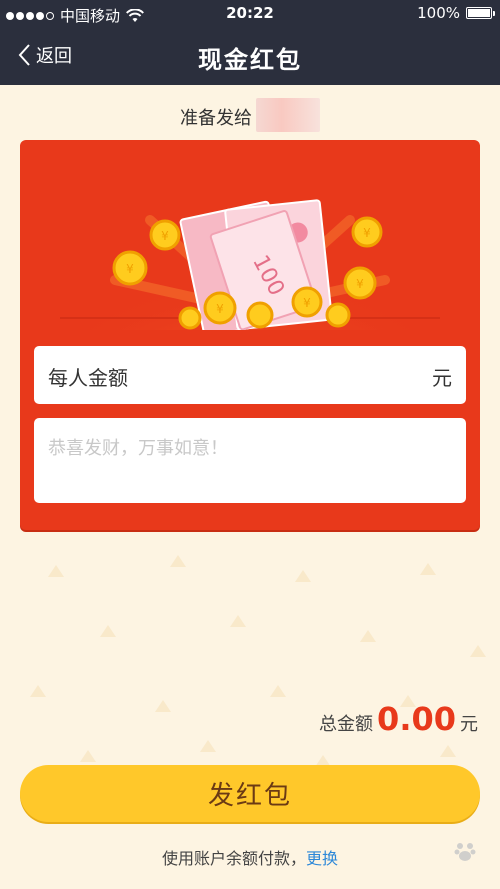  What do you see at coordinates (250, 14) in the screenshot?
I see `status-bar: 中国移动 20:22 100%` at bounding box center [250, 14].